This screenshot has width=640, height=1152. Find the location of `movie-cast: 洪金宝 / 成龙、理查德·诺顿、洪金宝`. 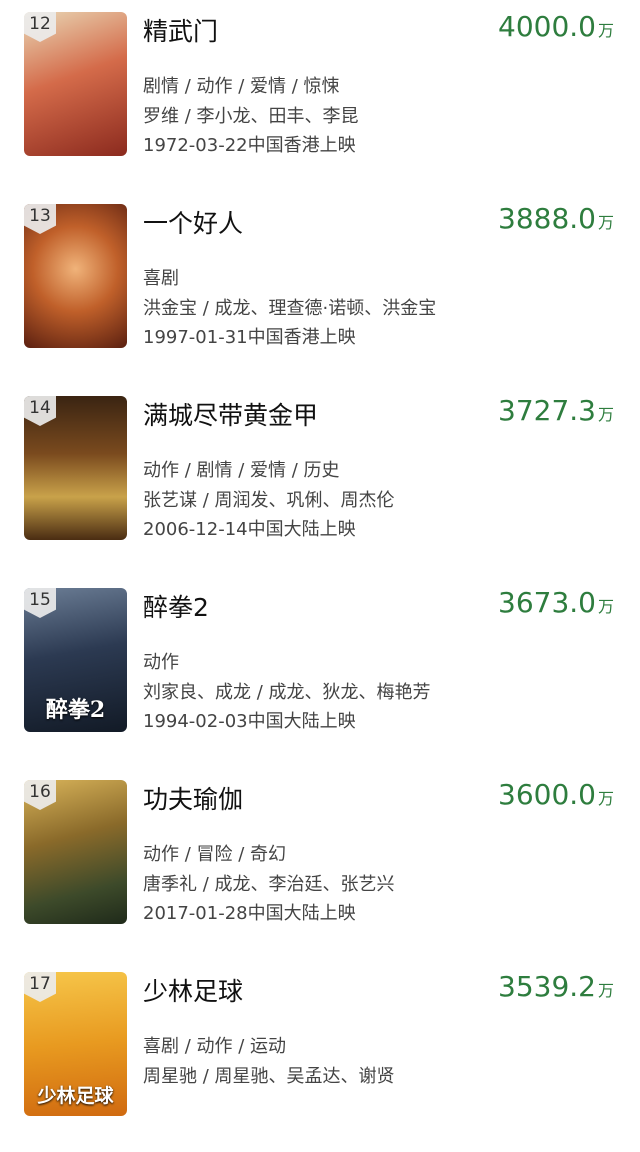

movie-cast: 洪金宝 / 成龙、理查德·诺顿、洪金宝 is located at coordinates (290, 308).